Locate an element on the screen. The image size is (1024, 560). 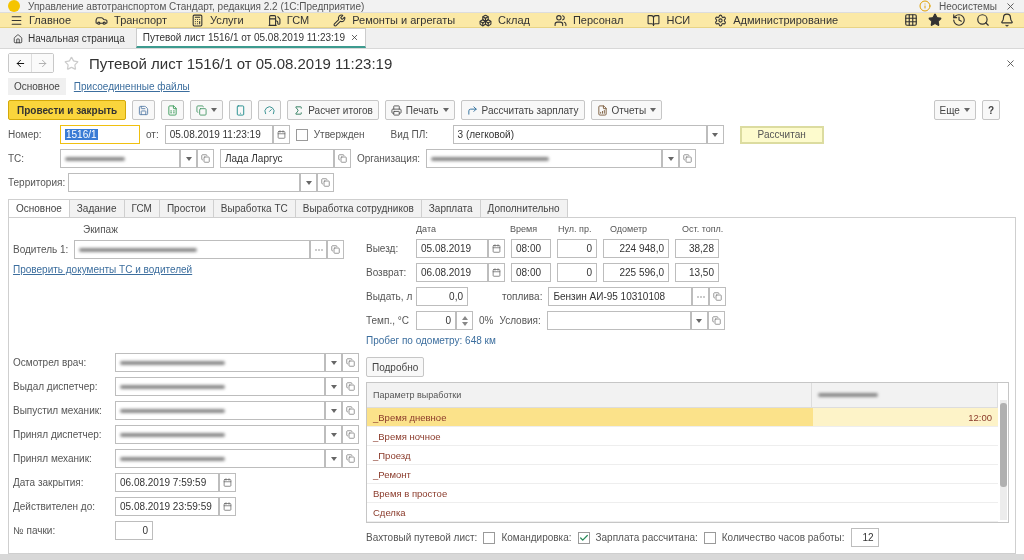
section-item: Склад is located at coordinates (504, 20).